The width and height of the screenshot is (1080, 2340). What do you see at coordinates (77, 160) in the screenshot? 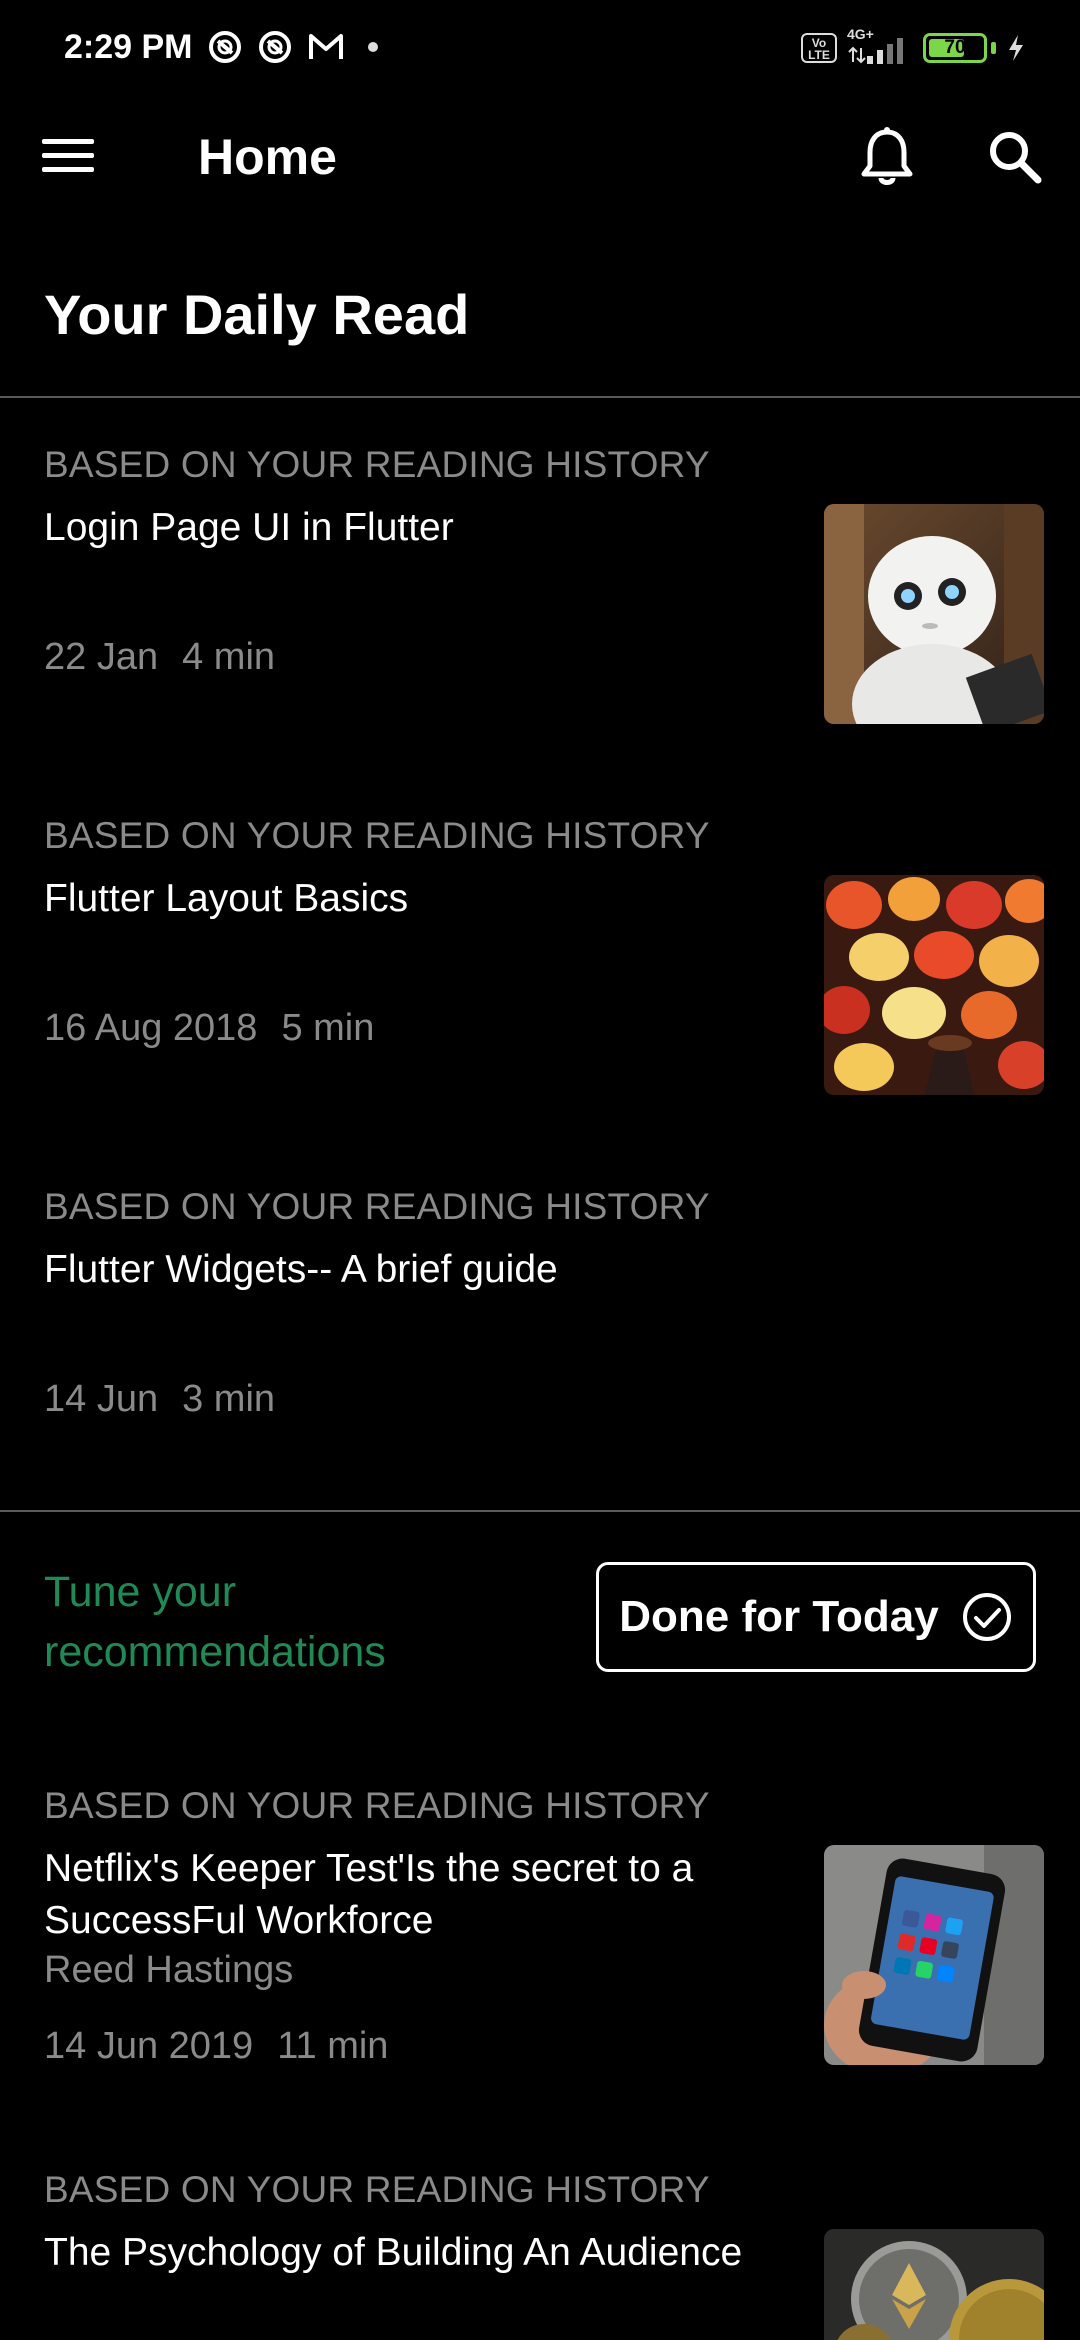
I see `menu-button` at bounding box center [77, 160].